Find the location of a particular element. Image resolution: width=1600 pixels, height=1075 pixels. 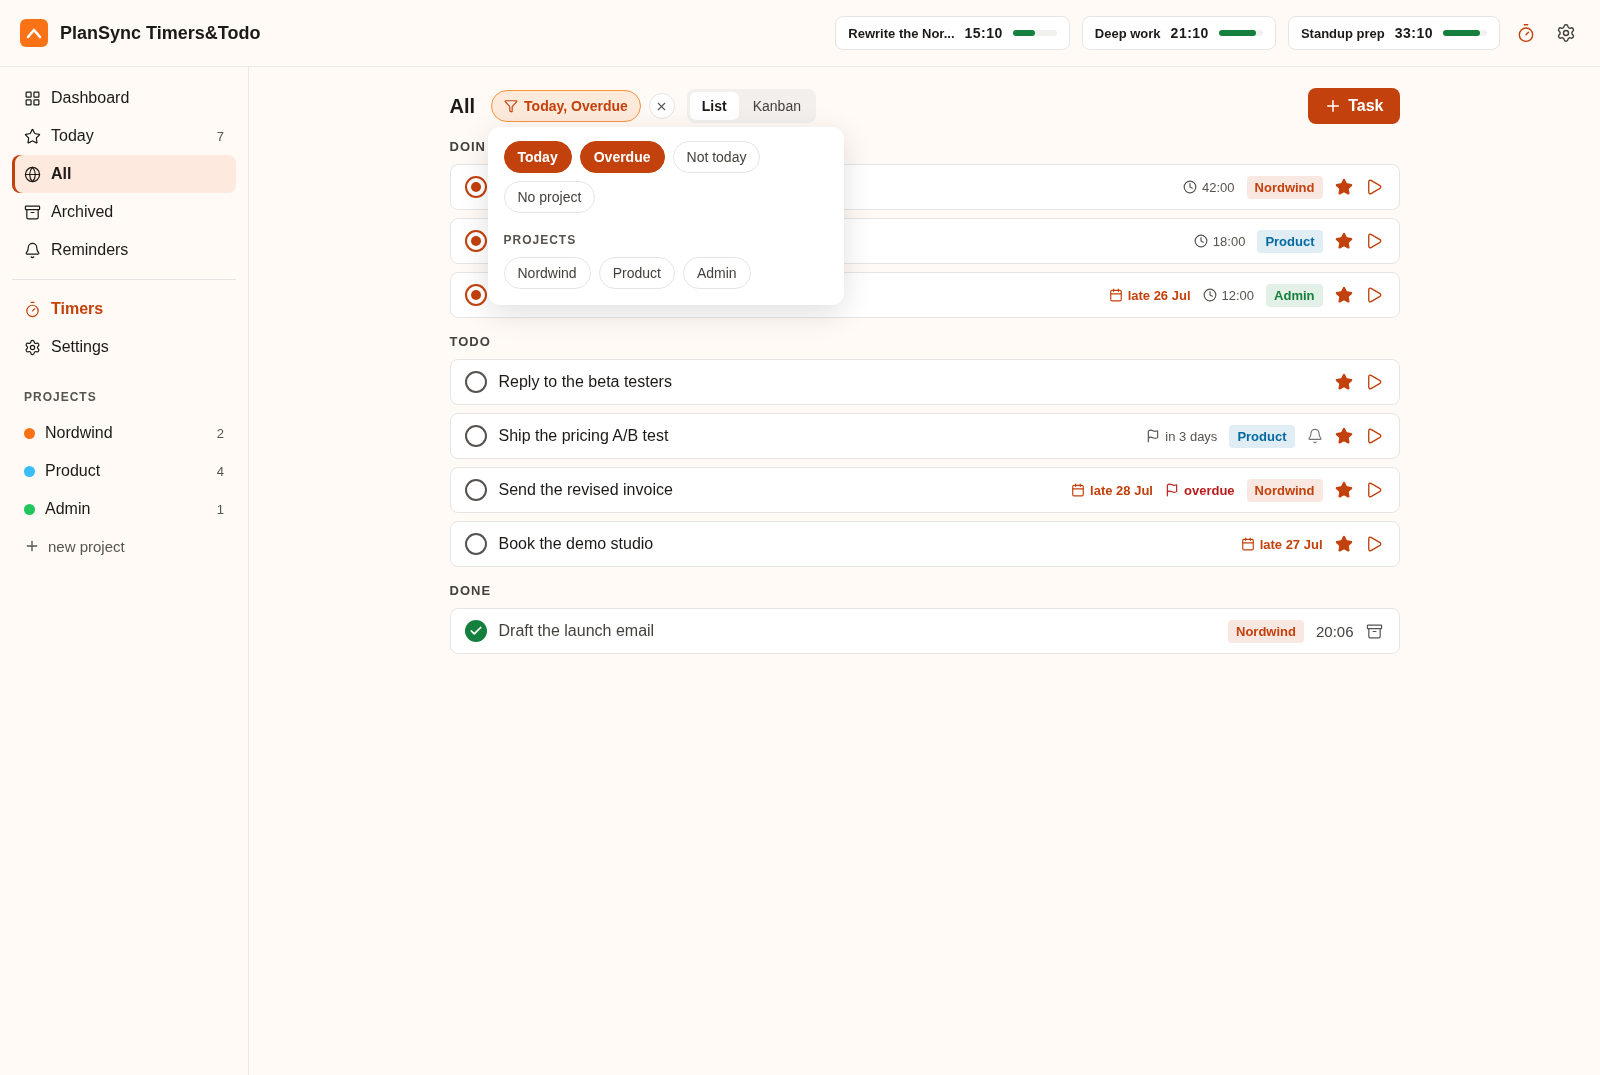

section-heading: DONE is located at coordinates (471, 590).